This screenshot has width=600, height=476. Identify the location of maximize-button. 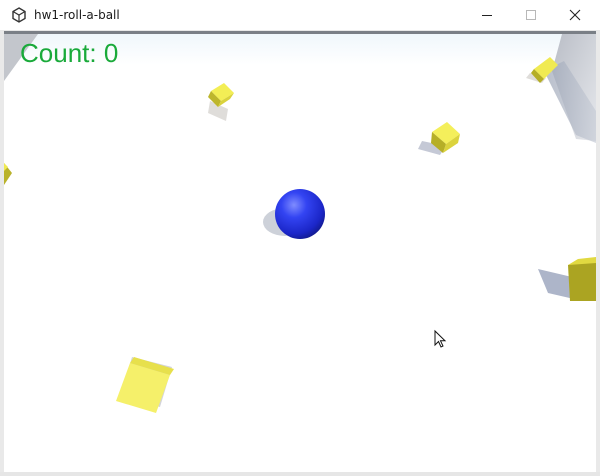
(531, 15).